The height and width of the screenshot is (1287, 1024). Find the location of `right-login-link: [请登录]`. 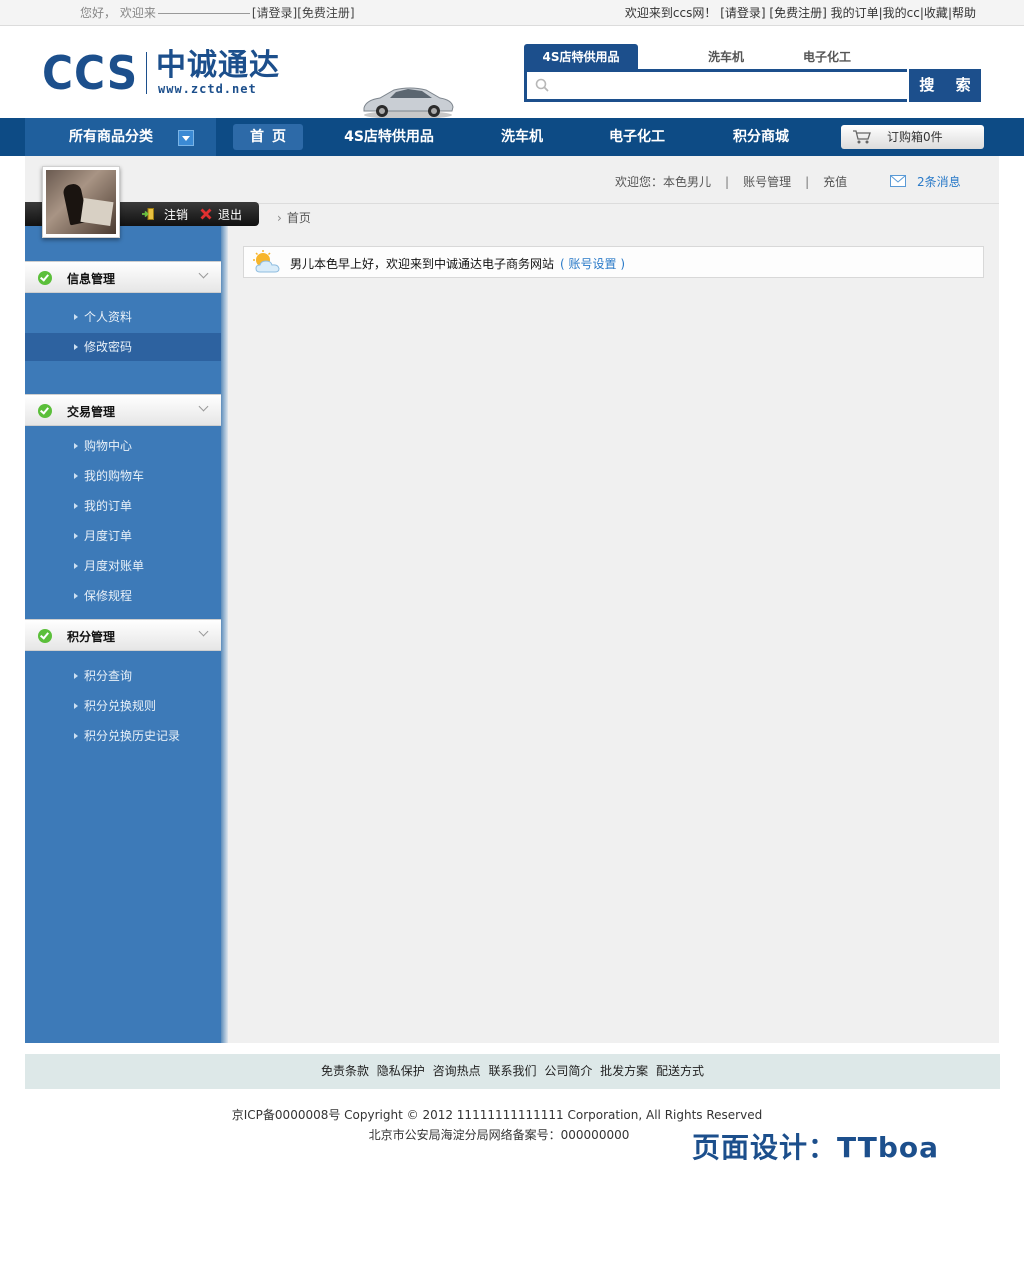

right-login-link: [请登录] is located at coordinates (742, 13).